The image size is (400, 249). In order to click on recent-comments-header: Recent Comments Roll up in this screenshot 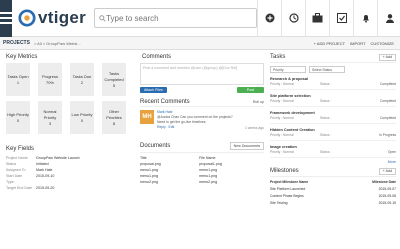, I will do `click(202, 103)`.